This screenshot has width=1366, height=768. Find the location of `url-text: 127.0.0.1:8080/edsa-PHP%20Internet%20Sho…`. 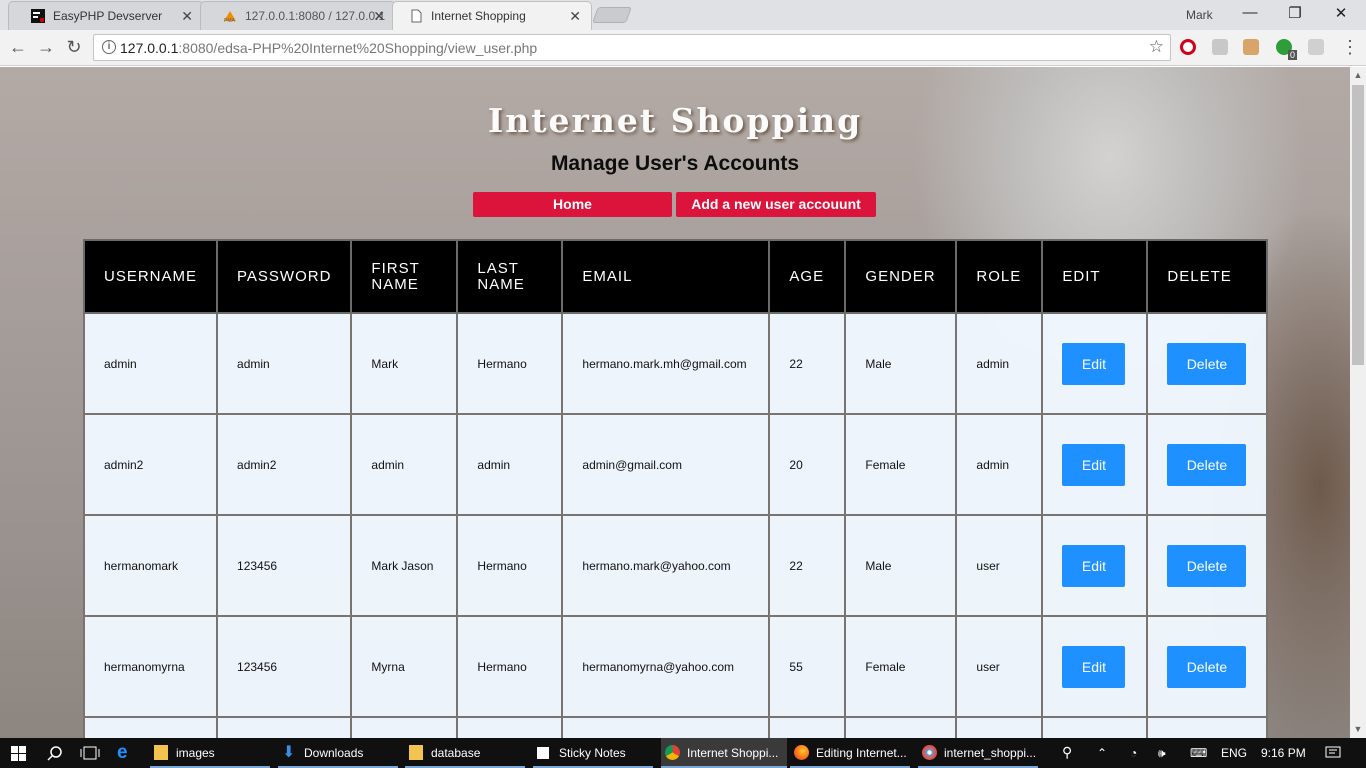

url-text: 127.0.0.1:8080/edsa-PHP%20Internet%20Sho… is located at coordinates (328, 48).